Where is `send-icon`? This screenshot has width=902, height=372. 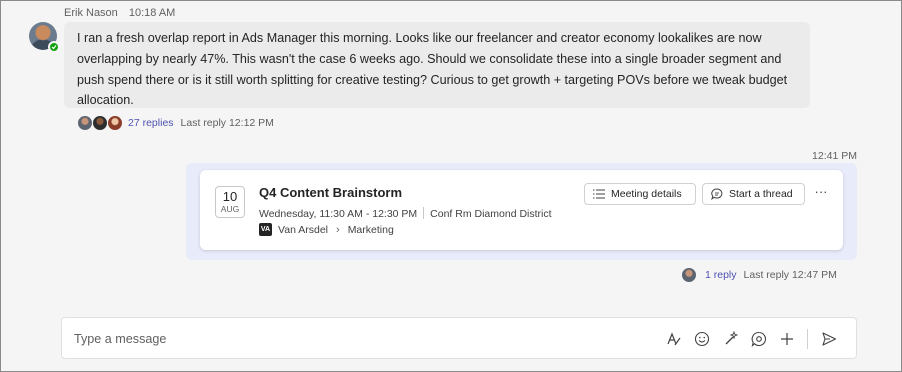
send-icon is located at coordinates (829, 339).